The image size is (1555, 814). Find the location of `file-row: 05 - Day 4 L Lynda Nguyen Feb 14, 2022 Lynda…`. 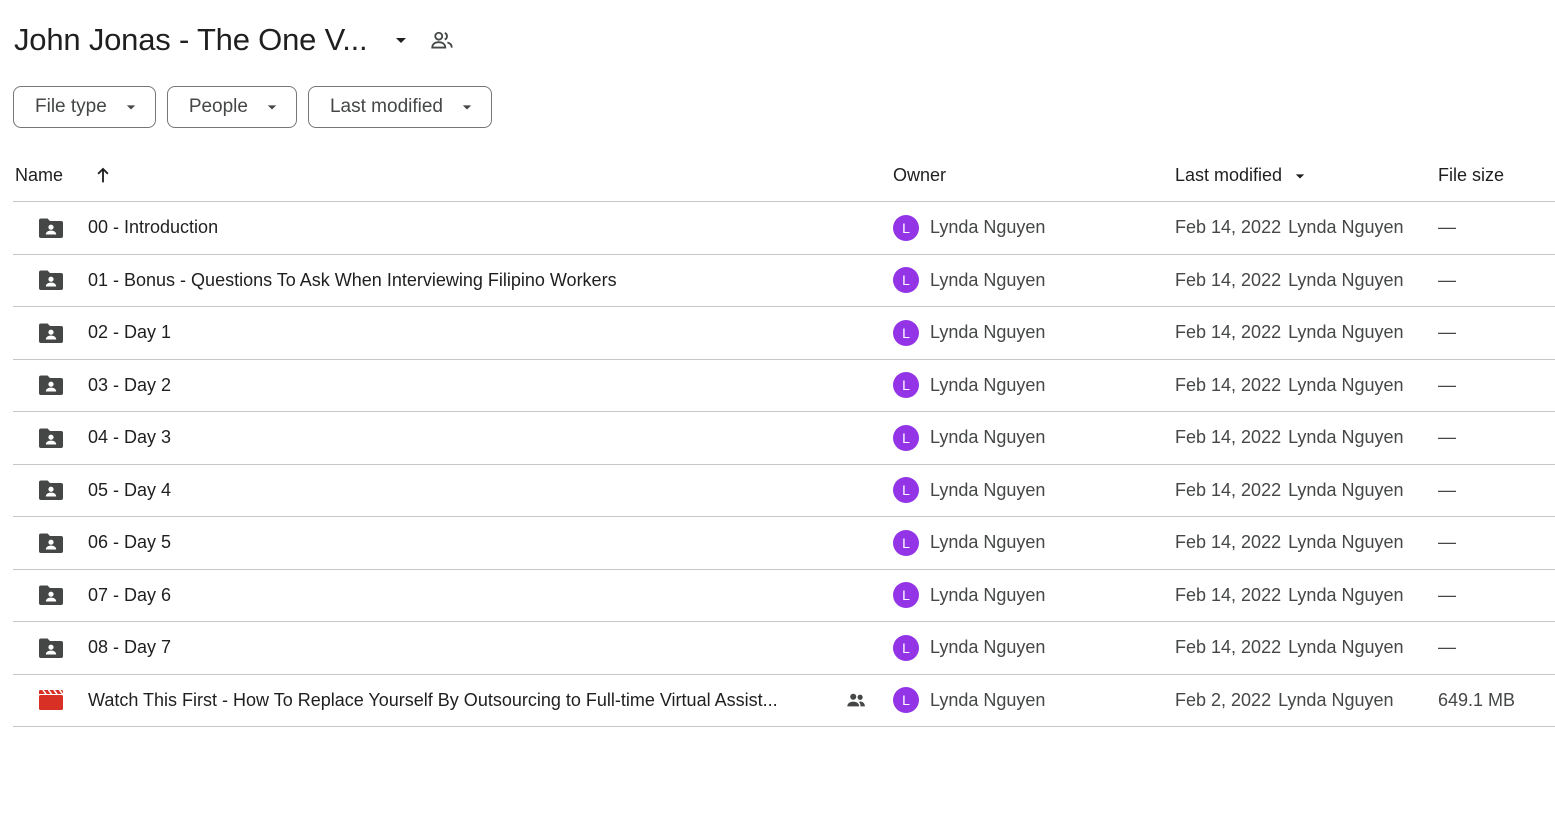

file-row: 05 - Day 4 L Lynda Nguyen Feb 14, 2022 Lynda… is located at coordinates (784, 491).